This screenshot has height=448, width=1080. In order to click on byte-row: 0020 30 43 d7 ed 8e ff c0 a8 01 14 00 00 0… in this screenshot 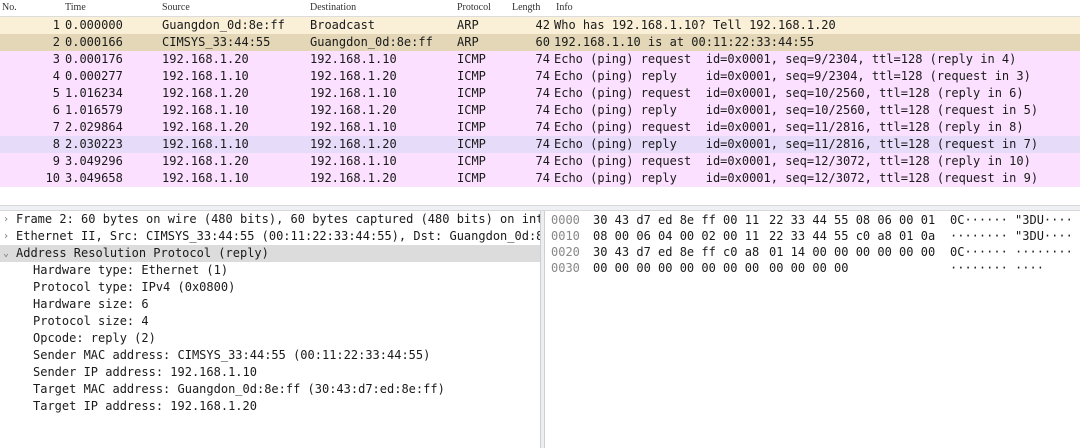, I will do `click(812, 252)`.